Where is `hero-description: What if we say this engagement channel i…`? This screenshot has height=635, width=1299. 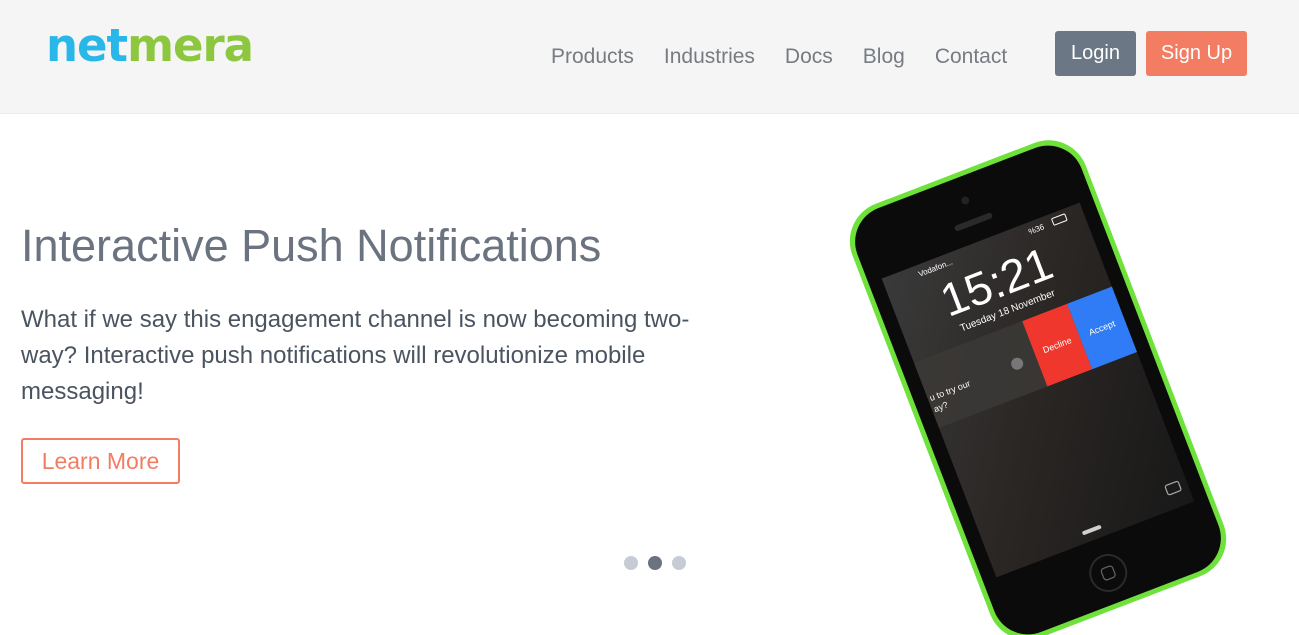
hero-description: What if we say this engagement channel i… is located at coordinates (355, 355).